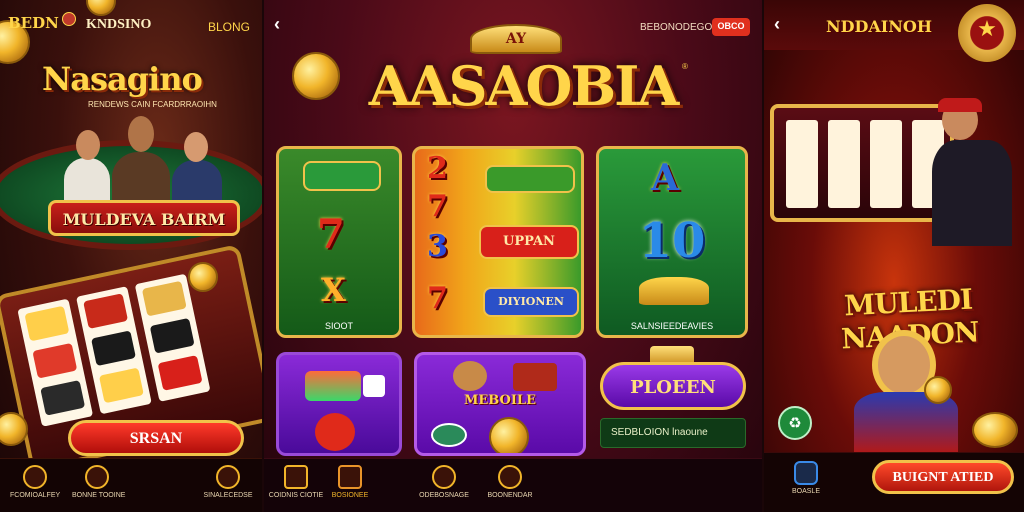 This screenshot has width=1024, height=512. What do you see at coordinates (731, 27) in the screenshot?
I see `top-action-button: OBCO` at bounding box center [731, 27].